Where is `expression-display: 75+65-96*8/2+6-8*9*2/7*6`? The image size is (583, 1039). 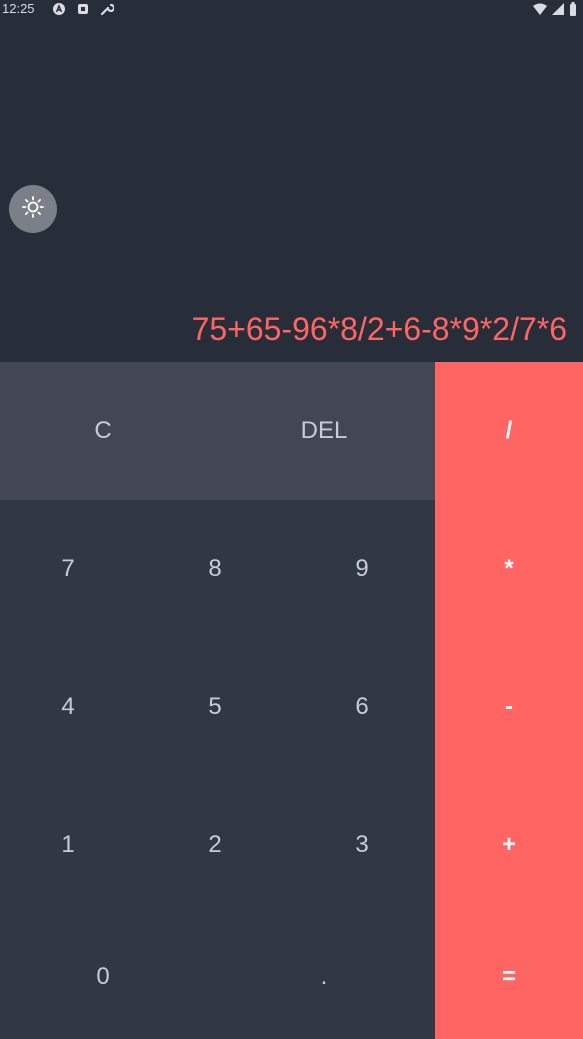
expression-display: 75+65-96*8/2+6-8*9*2/7*6 is located at coordinates (379, 329).